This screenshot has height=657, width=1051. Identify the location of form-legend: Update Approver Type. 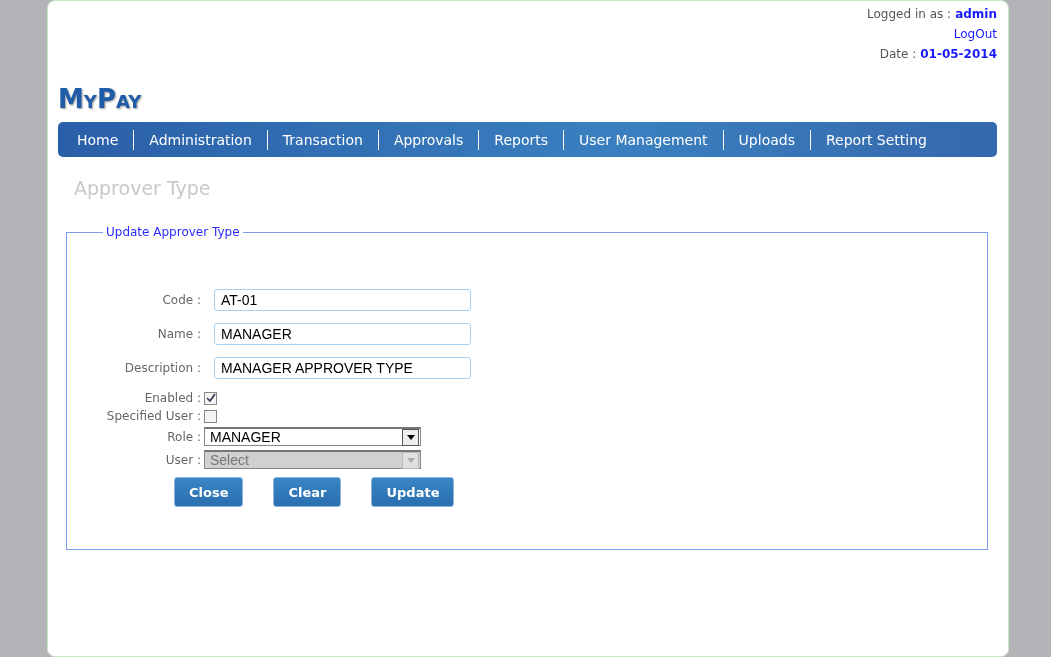
(173, 232).